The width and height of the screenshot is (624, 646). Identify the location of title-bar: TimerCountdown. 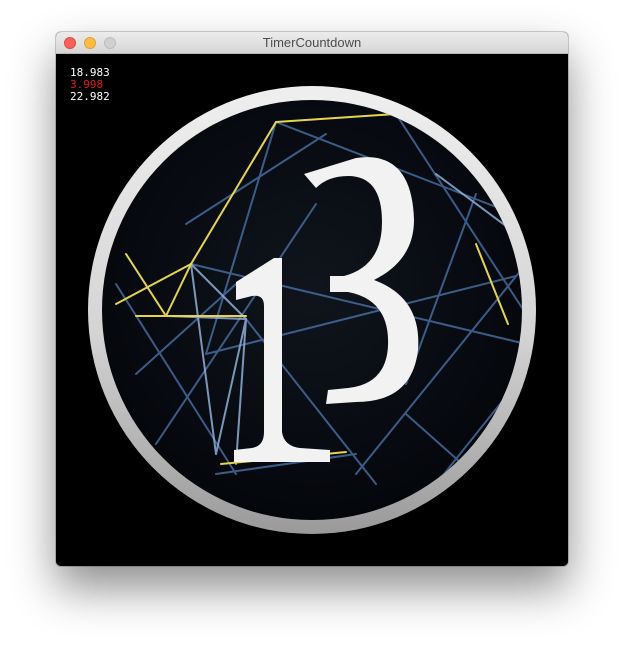
(312, 43).